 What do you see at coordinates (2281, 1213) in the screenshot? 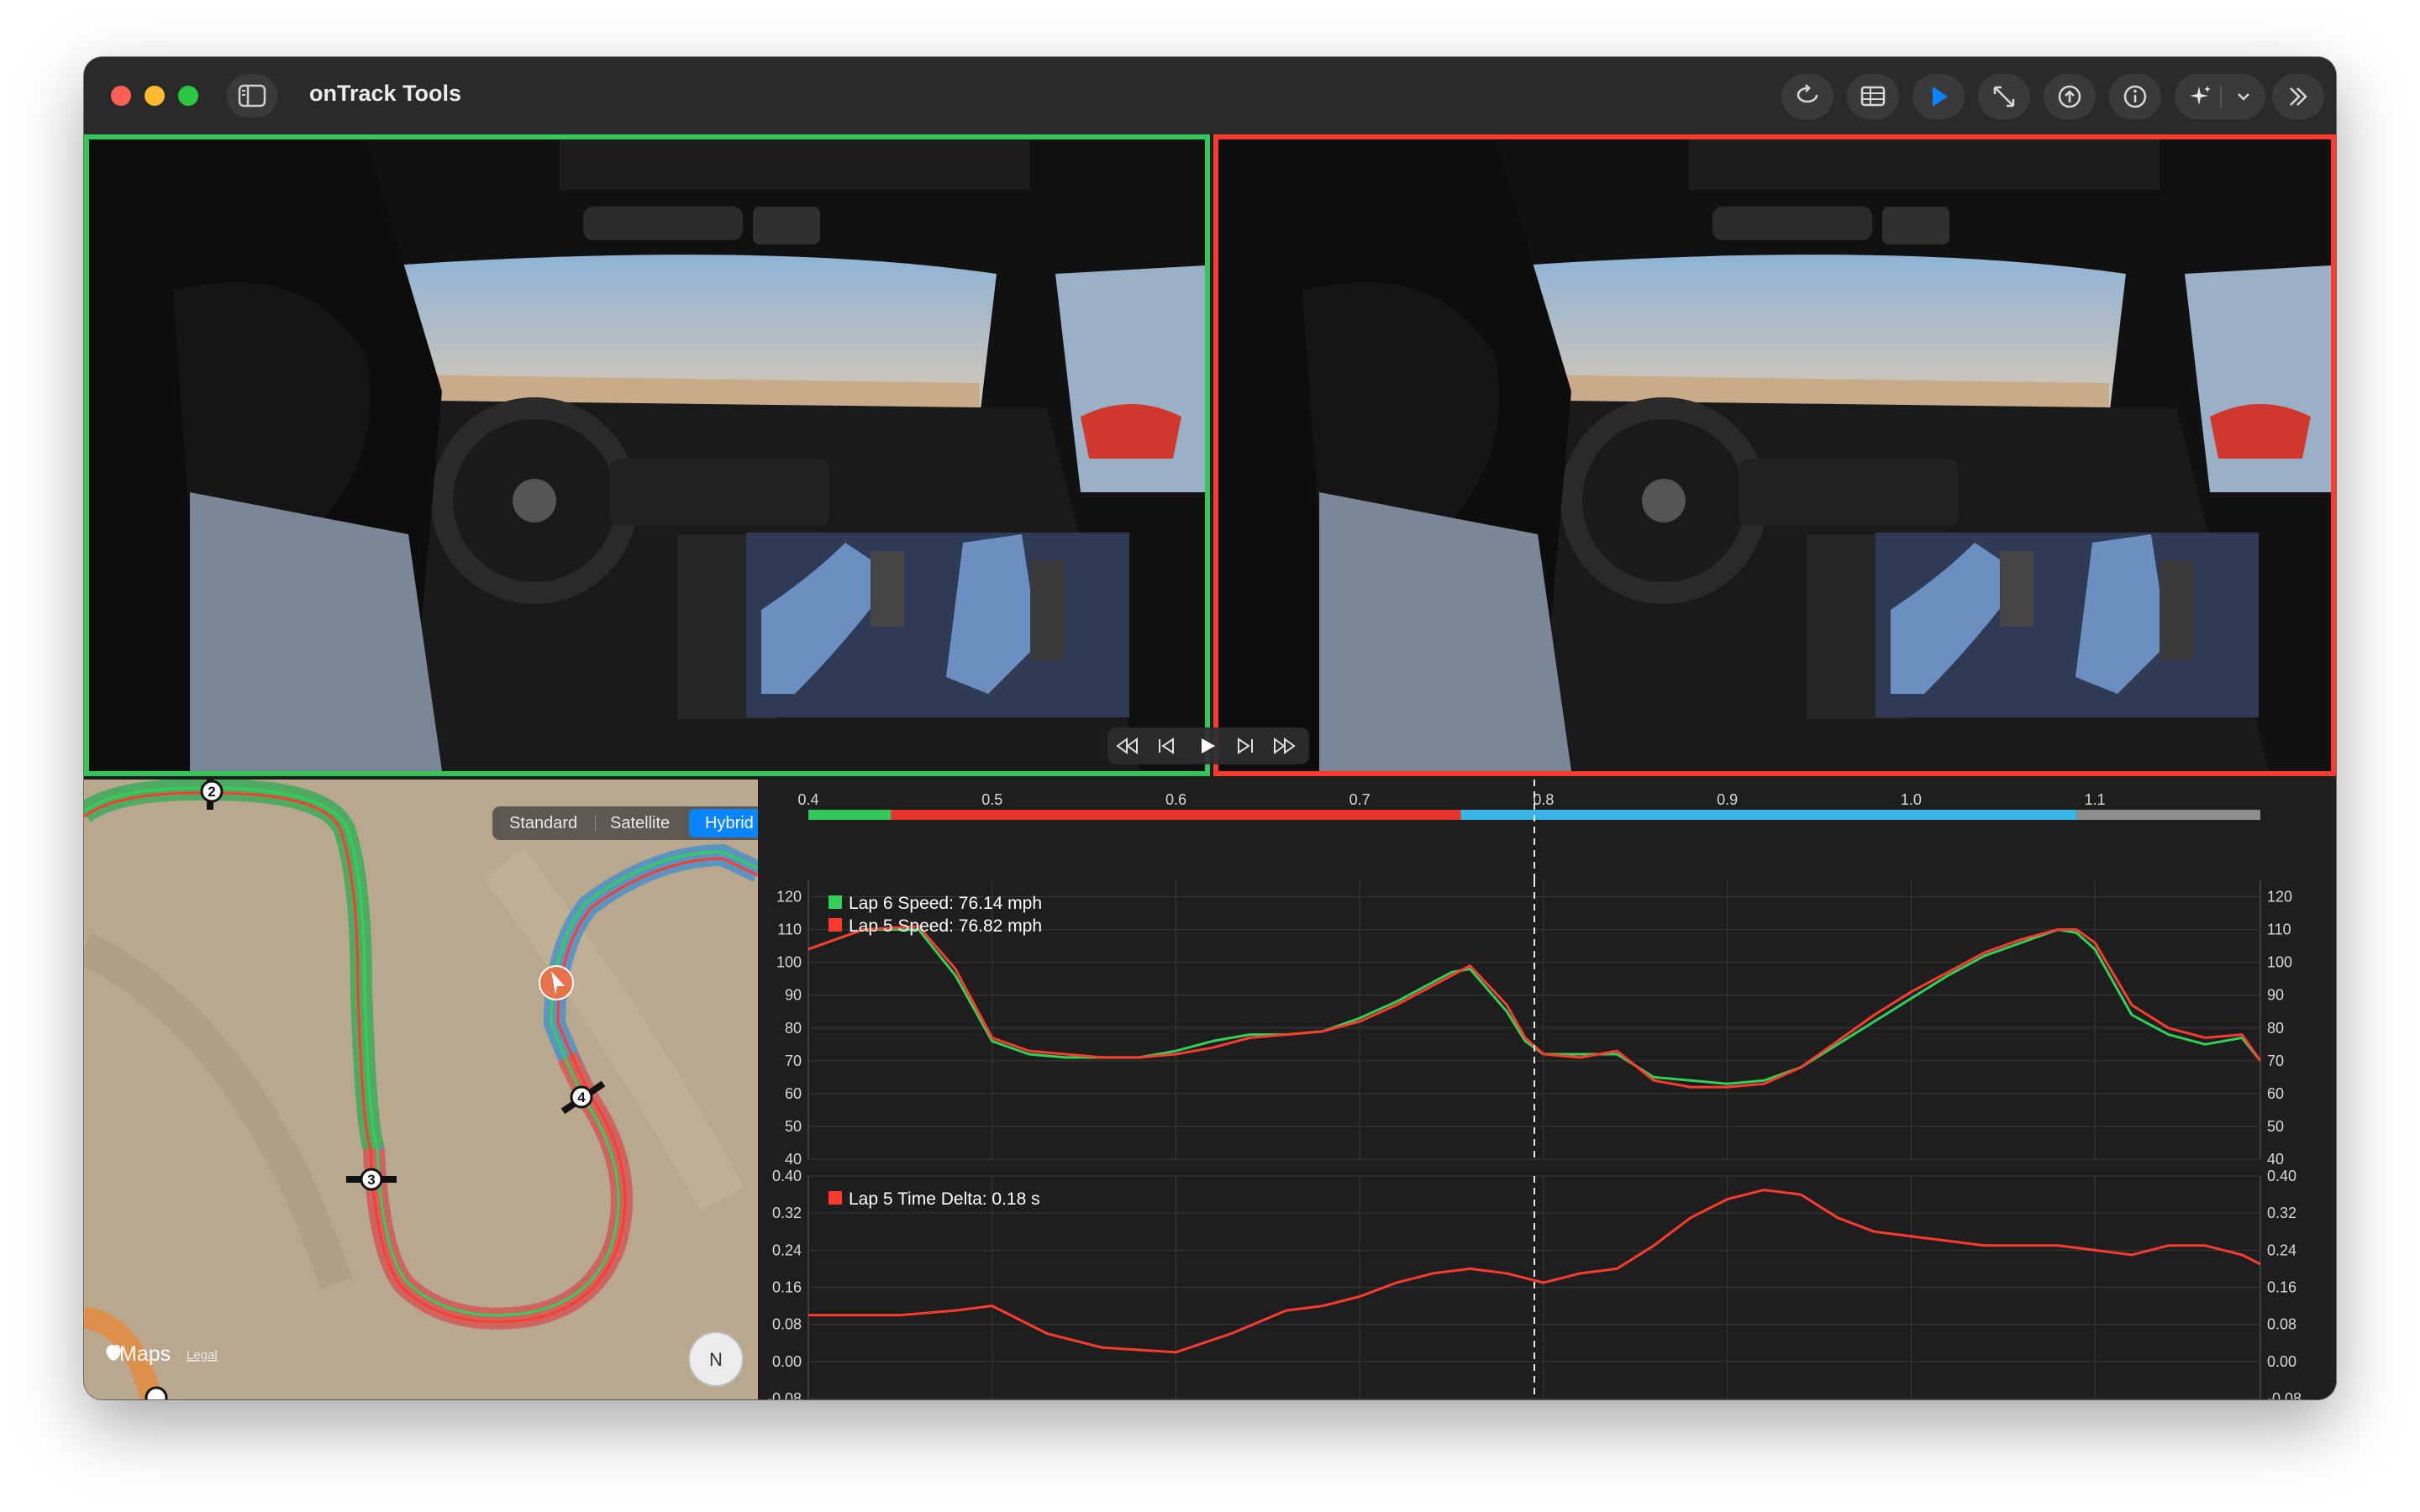
I see `y-tick-label-right: 0.32` at bounding box center [2281, 1213].